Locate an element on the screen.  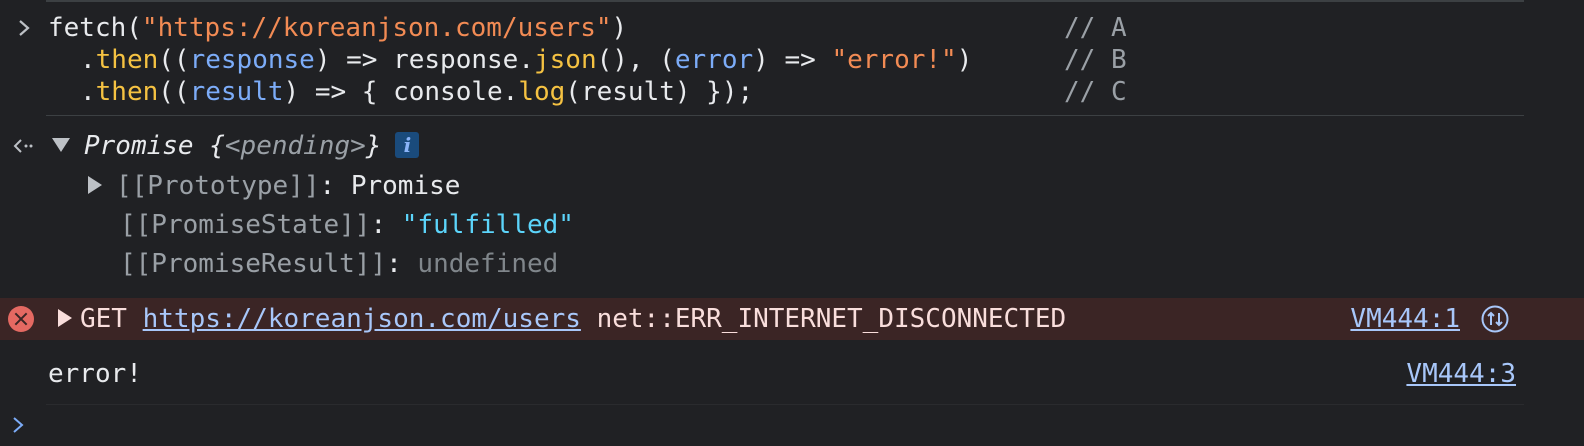
code-token: "error!" is located at coordinates (894, 60).